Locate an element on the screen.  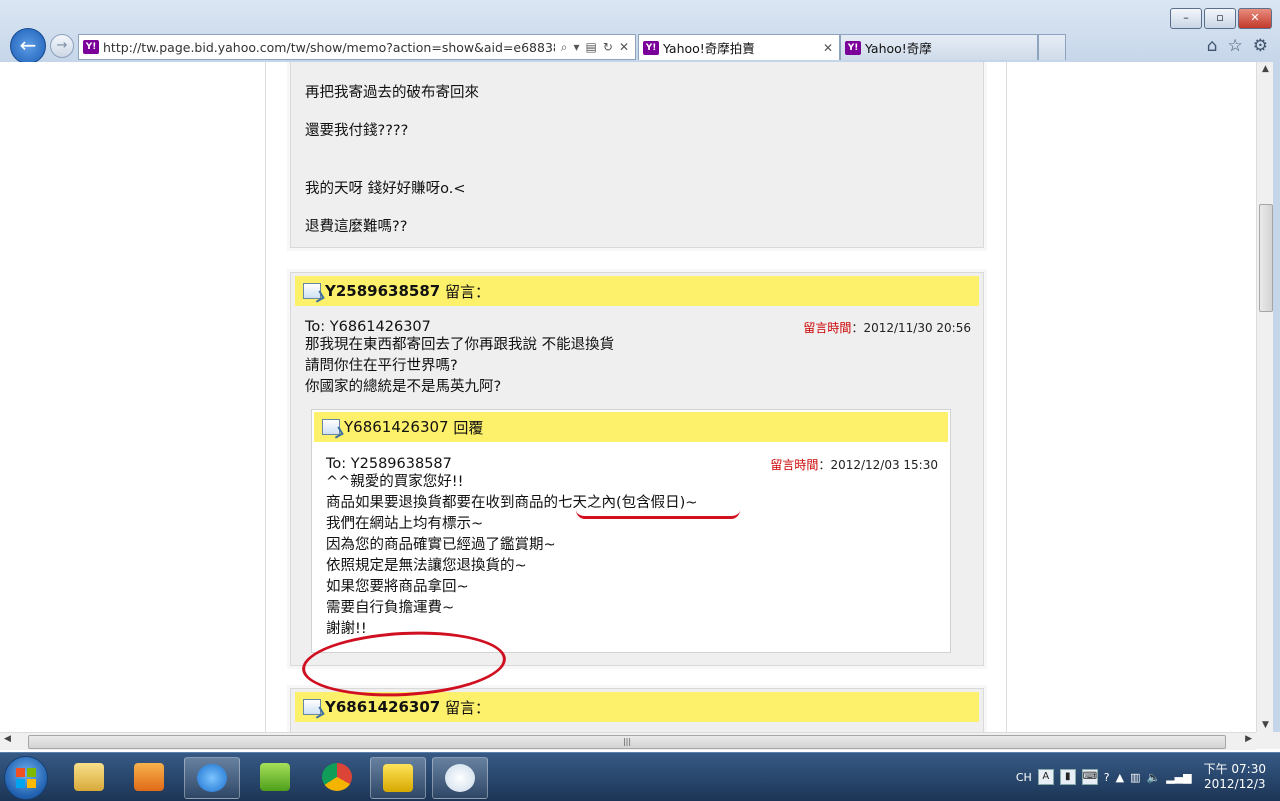
forward-arrow-icon: → is located at coordinates (62, 45).